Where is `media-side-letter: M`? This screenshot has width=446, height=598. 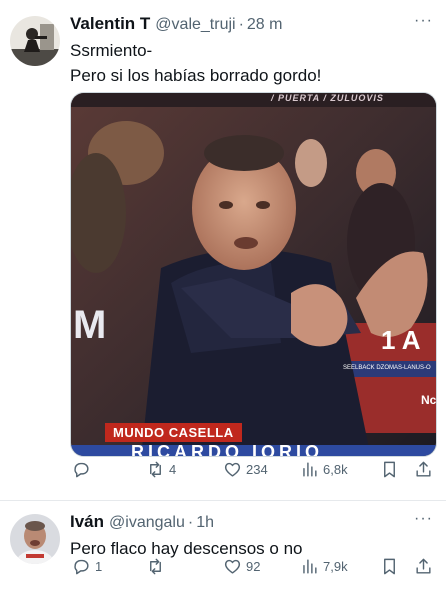 media-side-letter: M is located at coordinates (90, 325).